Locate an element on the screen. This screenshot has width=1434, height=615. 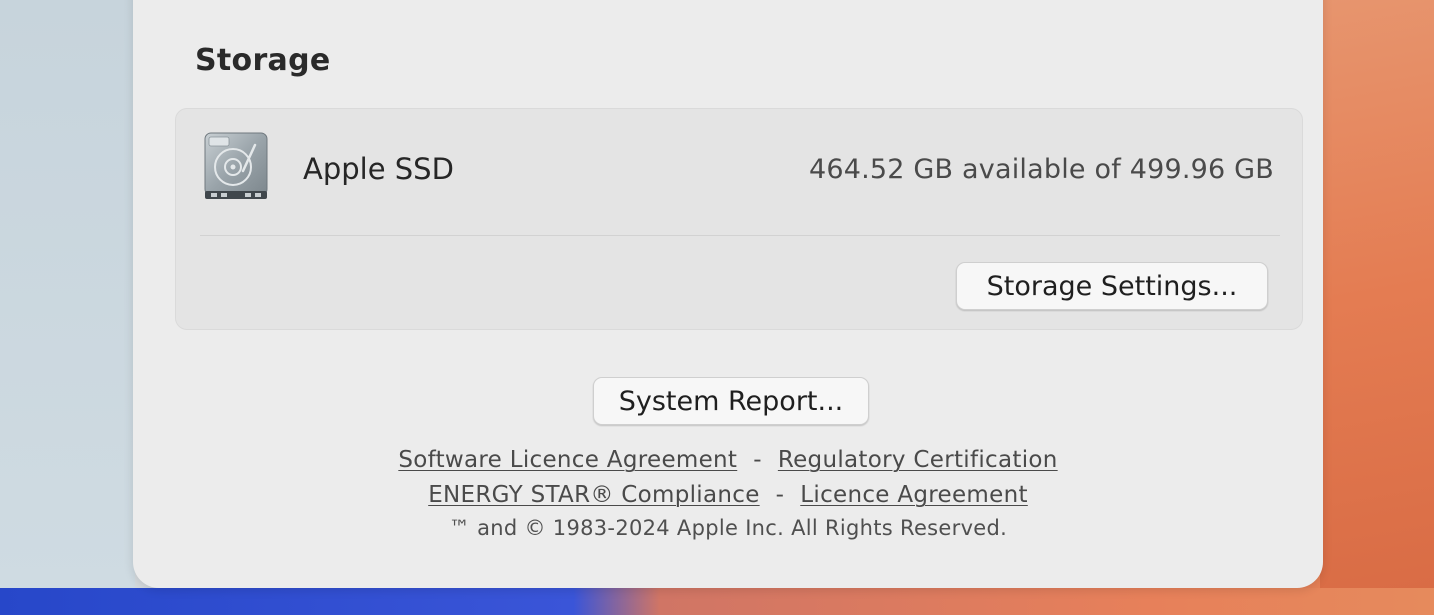
hard-drive-icon is located at coordinates (236, 166).